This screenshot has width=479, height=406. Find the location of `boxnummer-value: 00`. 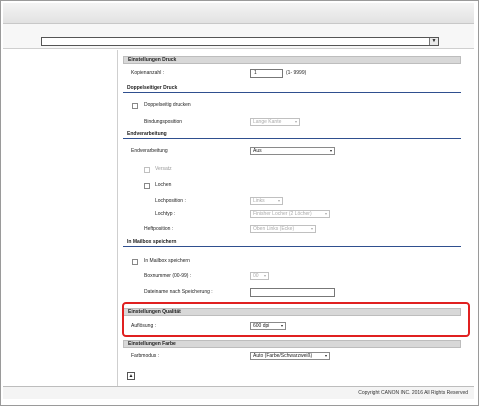

boxnummer-value: 00 is located at coordinates (256, 276).